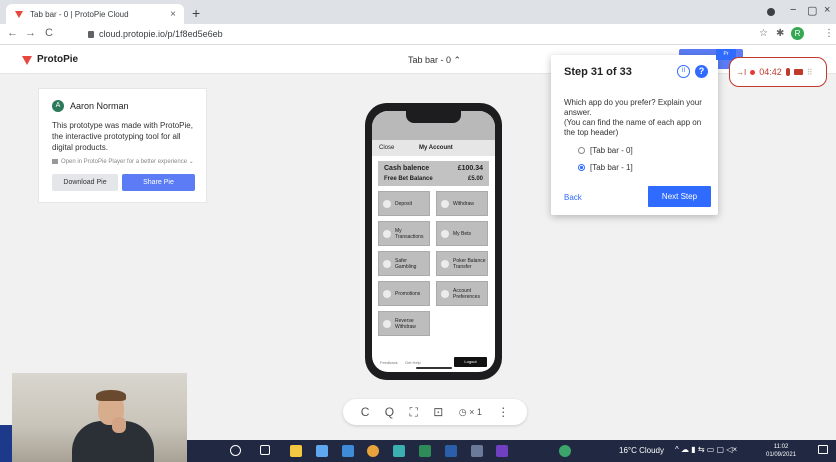 This screenshot has height=462, width=836. I want to click on new-tab-button: +, so click(196, 13).